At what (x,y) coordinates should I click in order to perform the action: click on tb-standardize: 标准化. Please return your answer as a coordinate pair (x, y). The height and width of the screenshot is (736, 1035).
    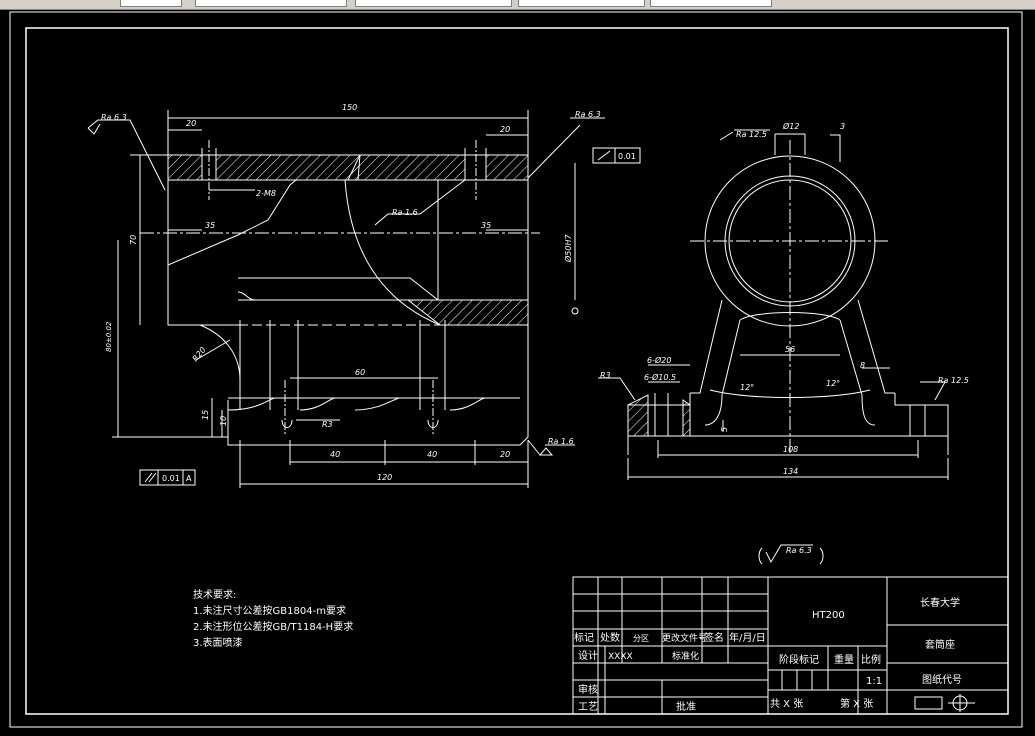
    Looking at the image, I should click on (685, 656).